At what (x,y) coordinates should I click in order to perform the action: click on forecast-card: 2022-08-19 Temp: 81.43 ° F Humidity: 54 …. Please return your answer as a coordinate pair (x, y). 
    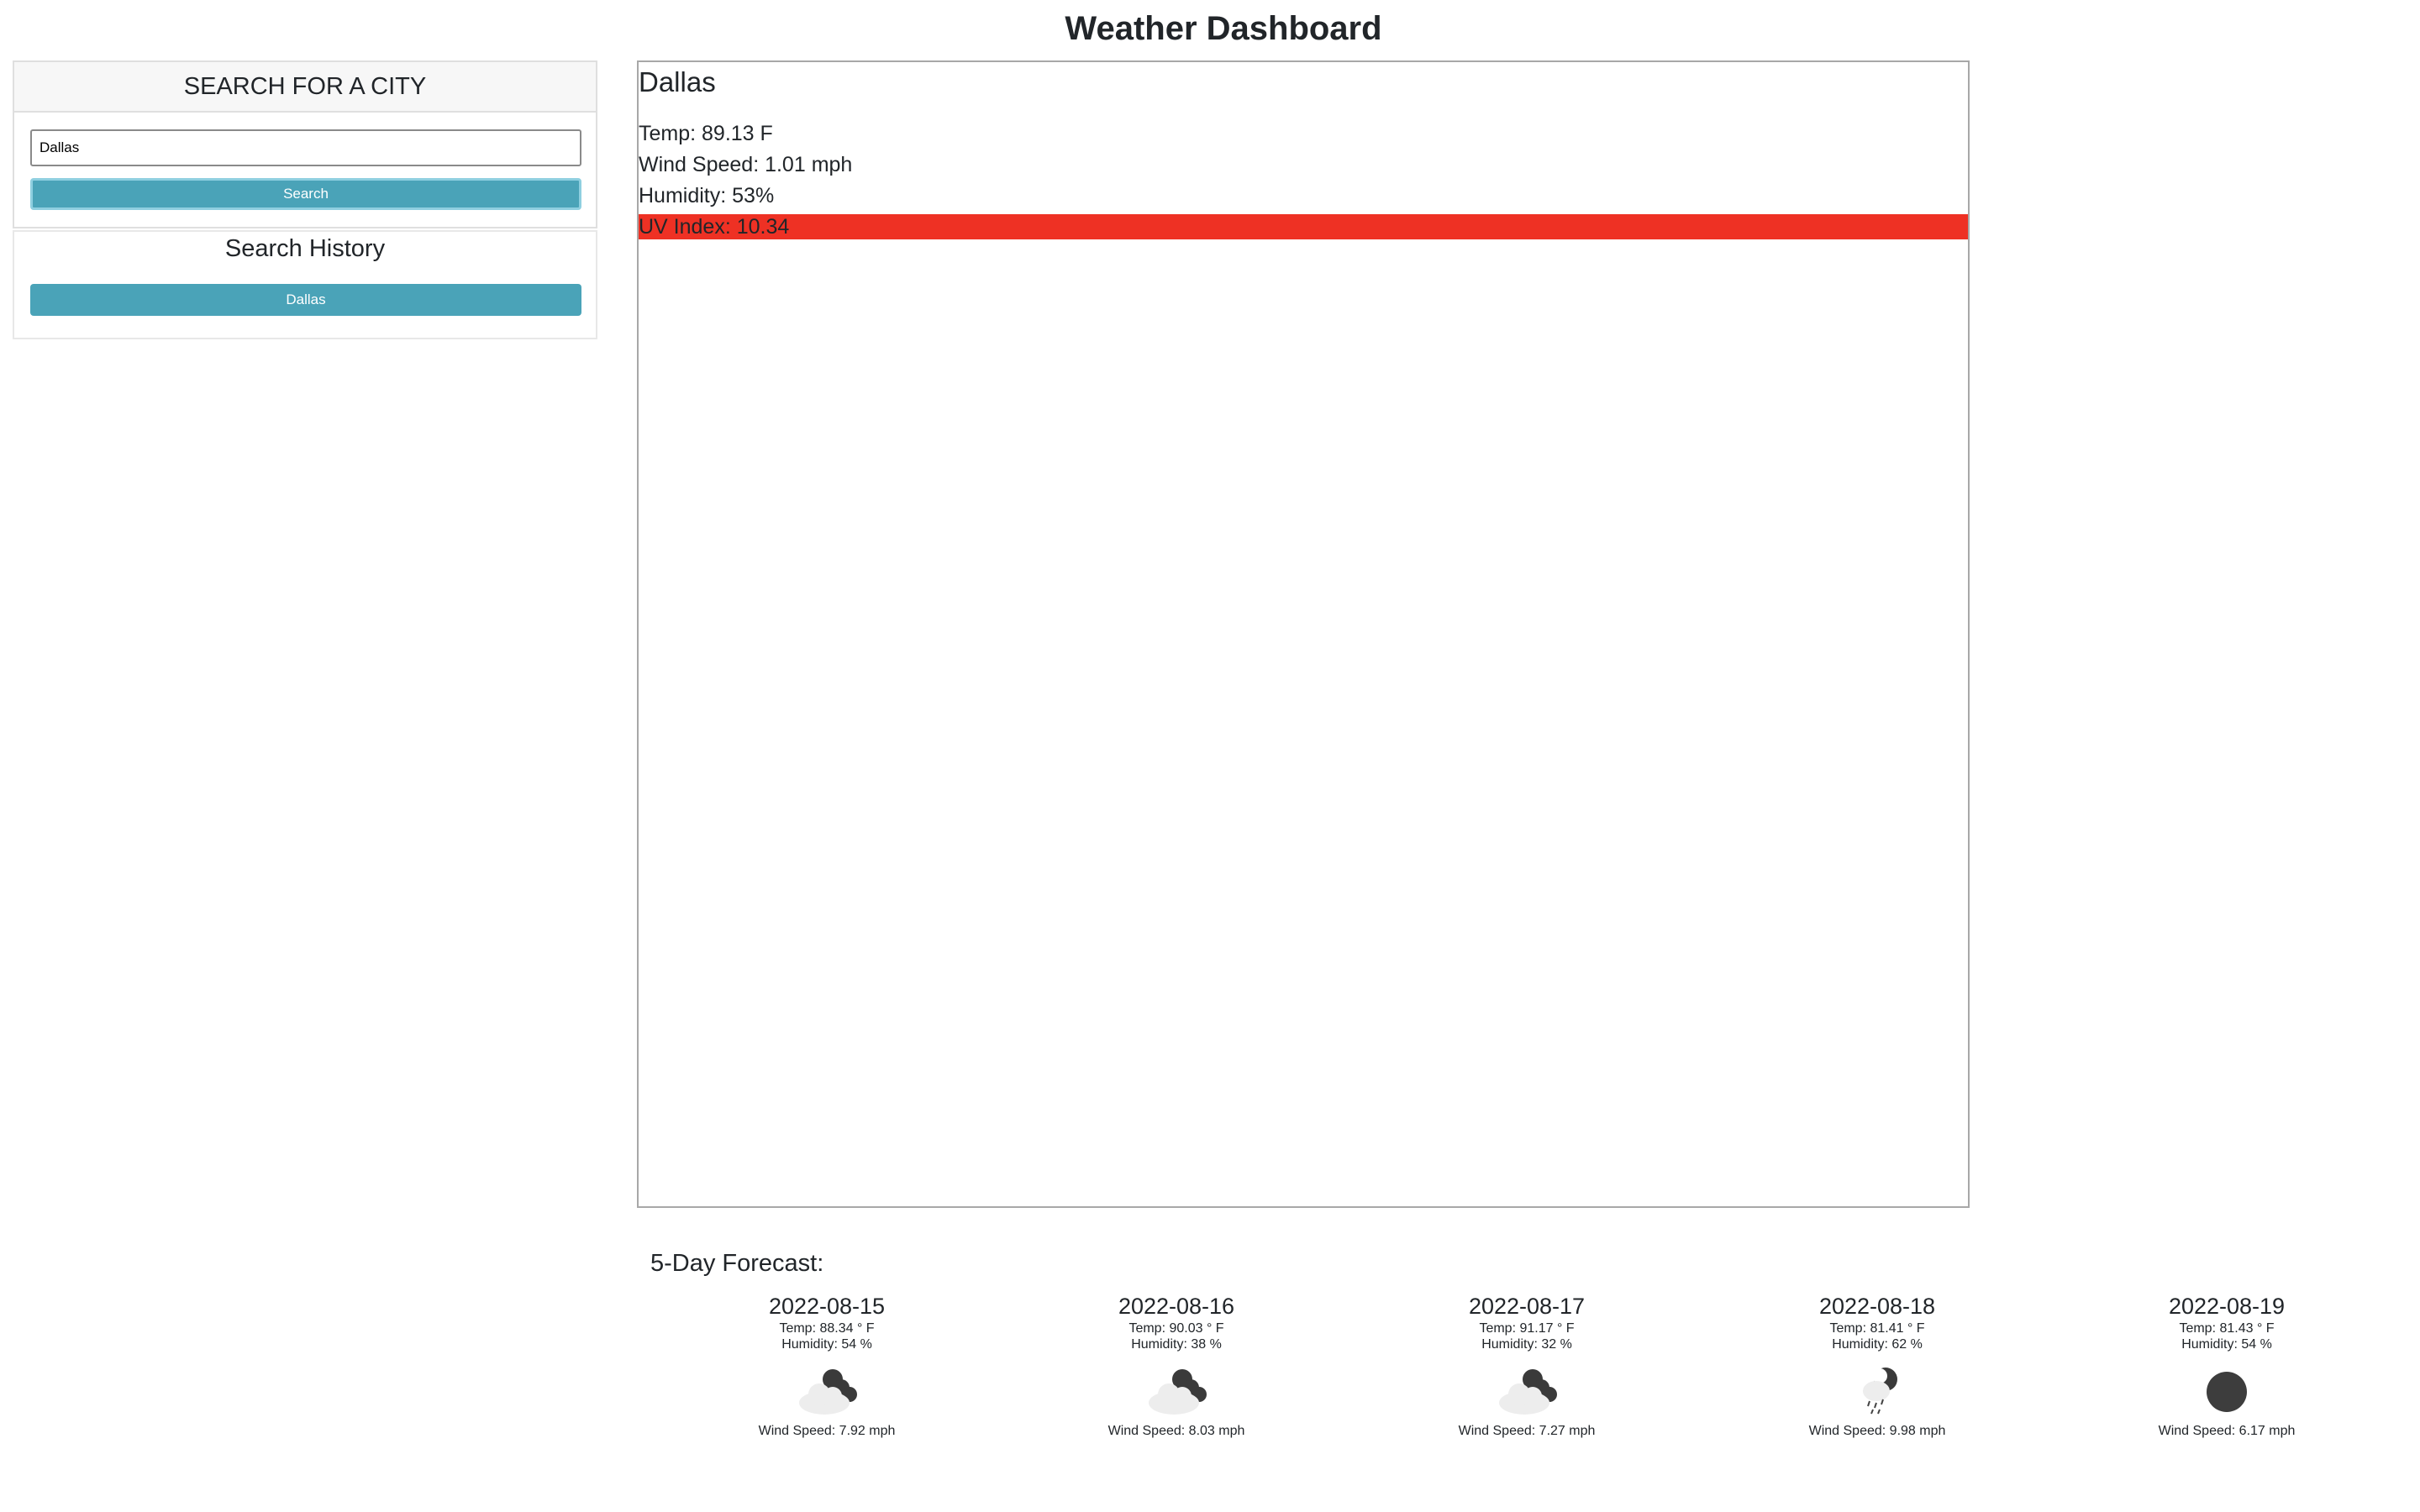
    Looking at the image, I should click on (2226, 1384).